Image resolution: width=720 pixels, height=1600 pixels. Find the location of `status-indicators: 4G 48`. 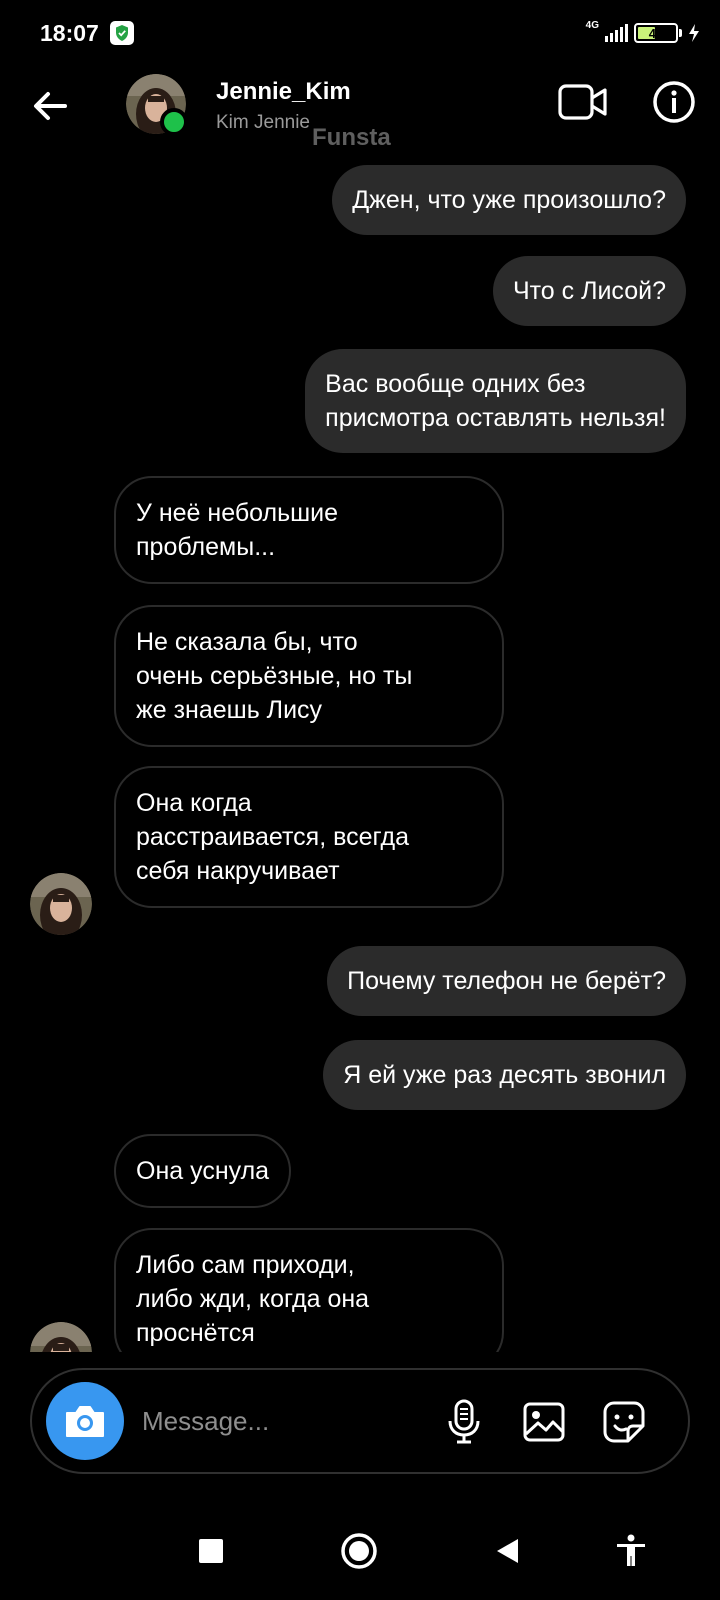

status-indicators: 4G 48 is located at coordinates (643, 33).